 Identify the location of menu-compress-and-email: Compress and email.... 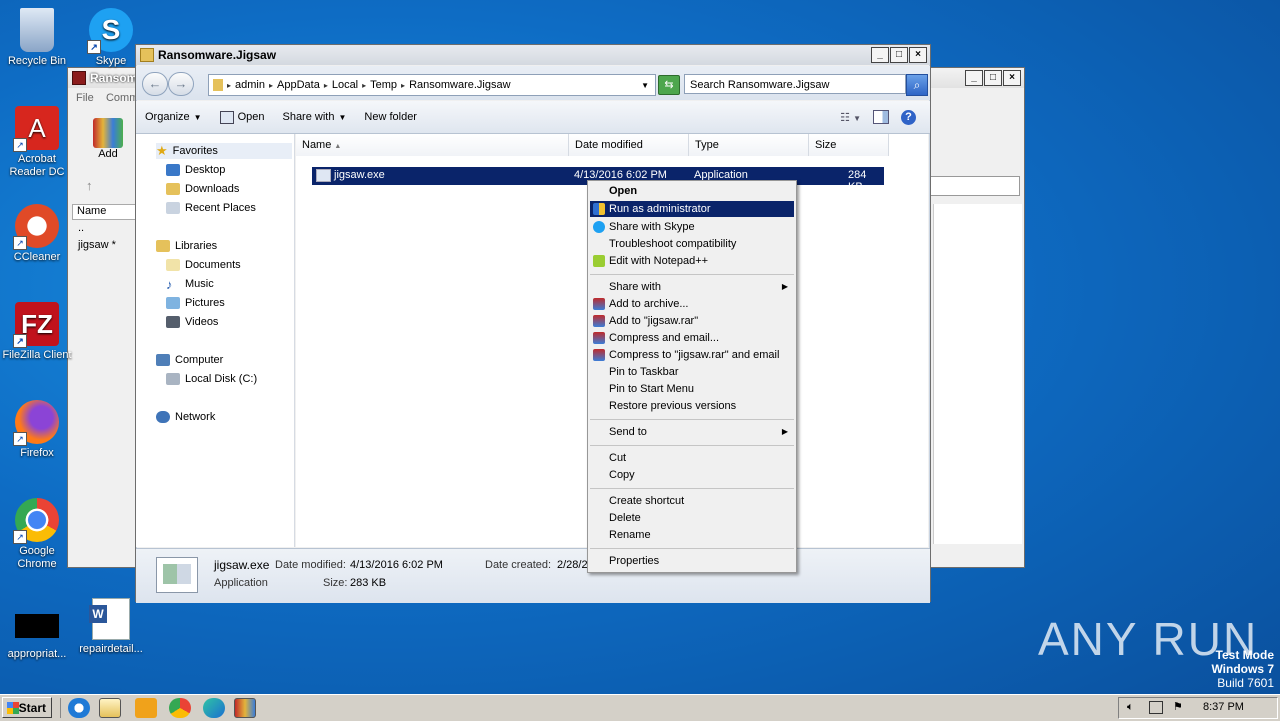
(692, 338).